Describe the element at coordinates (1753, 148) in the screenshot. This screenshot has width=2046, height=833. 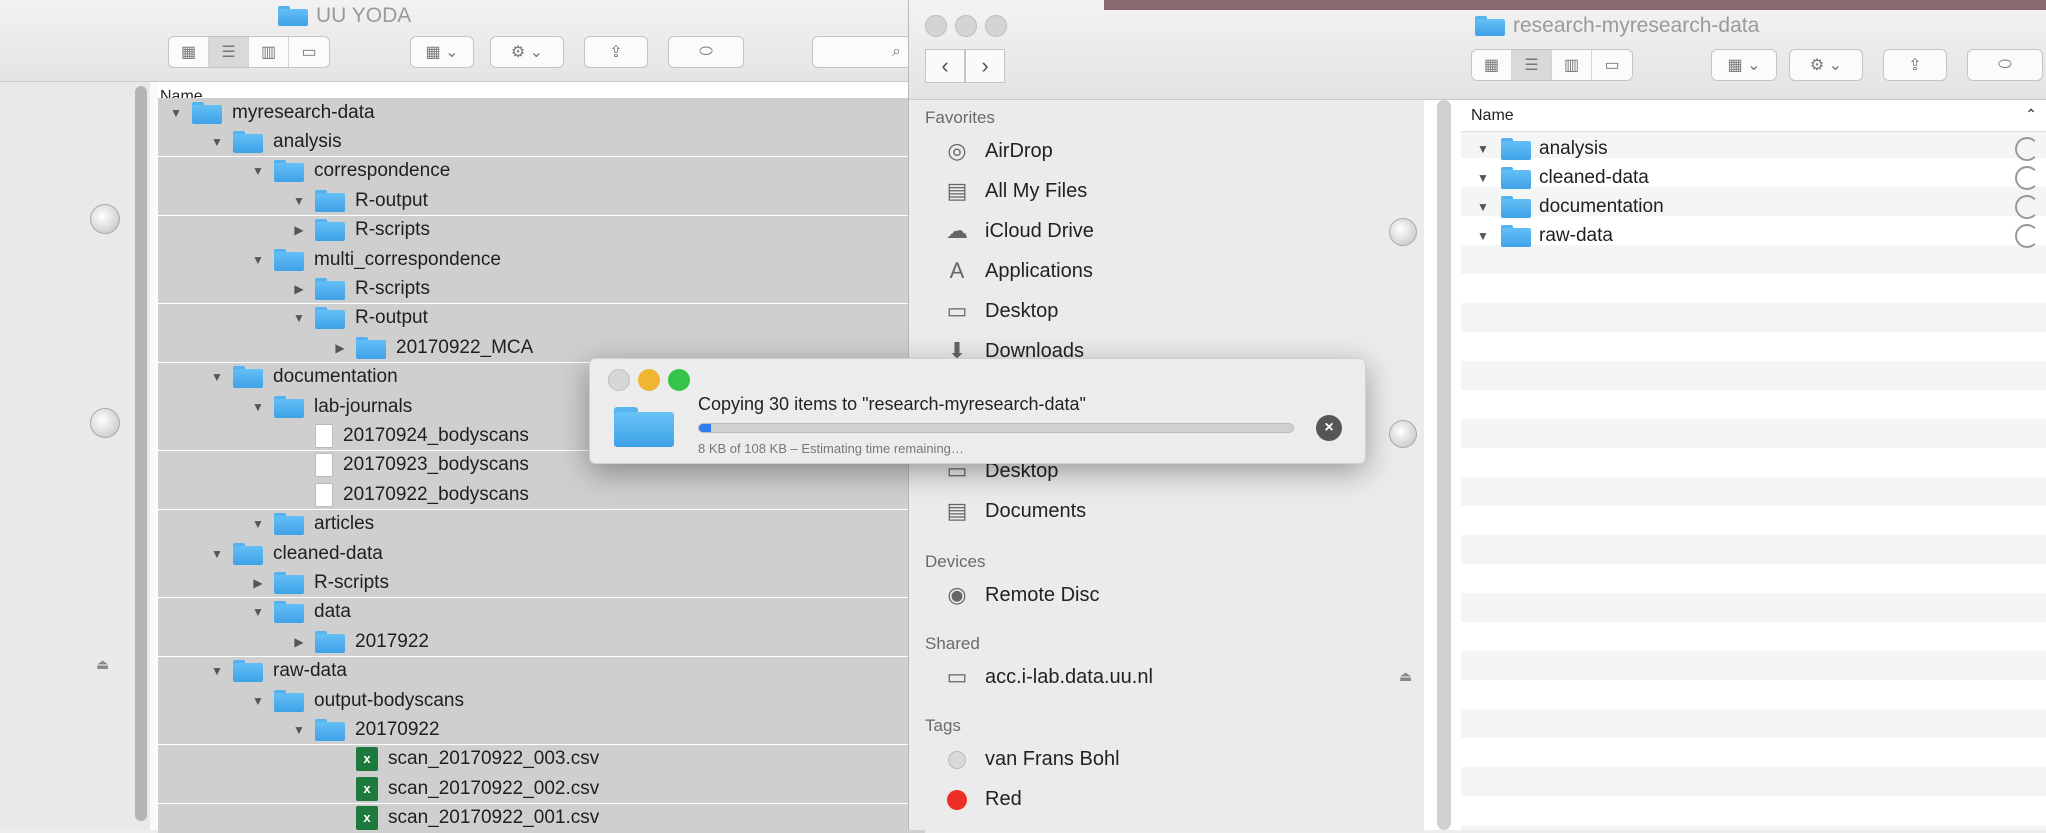
I see `list-item: ▼ analysis` at that location.